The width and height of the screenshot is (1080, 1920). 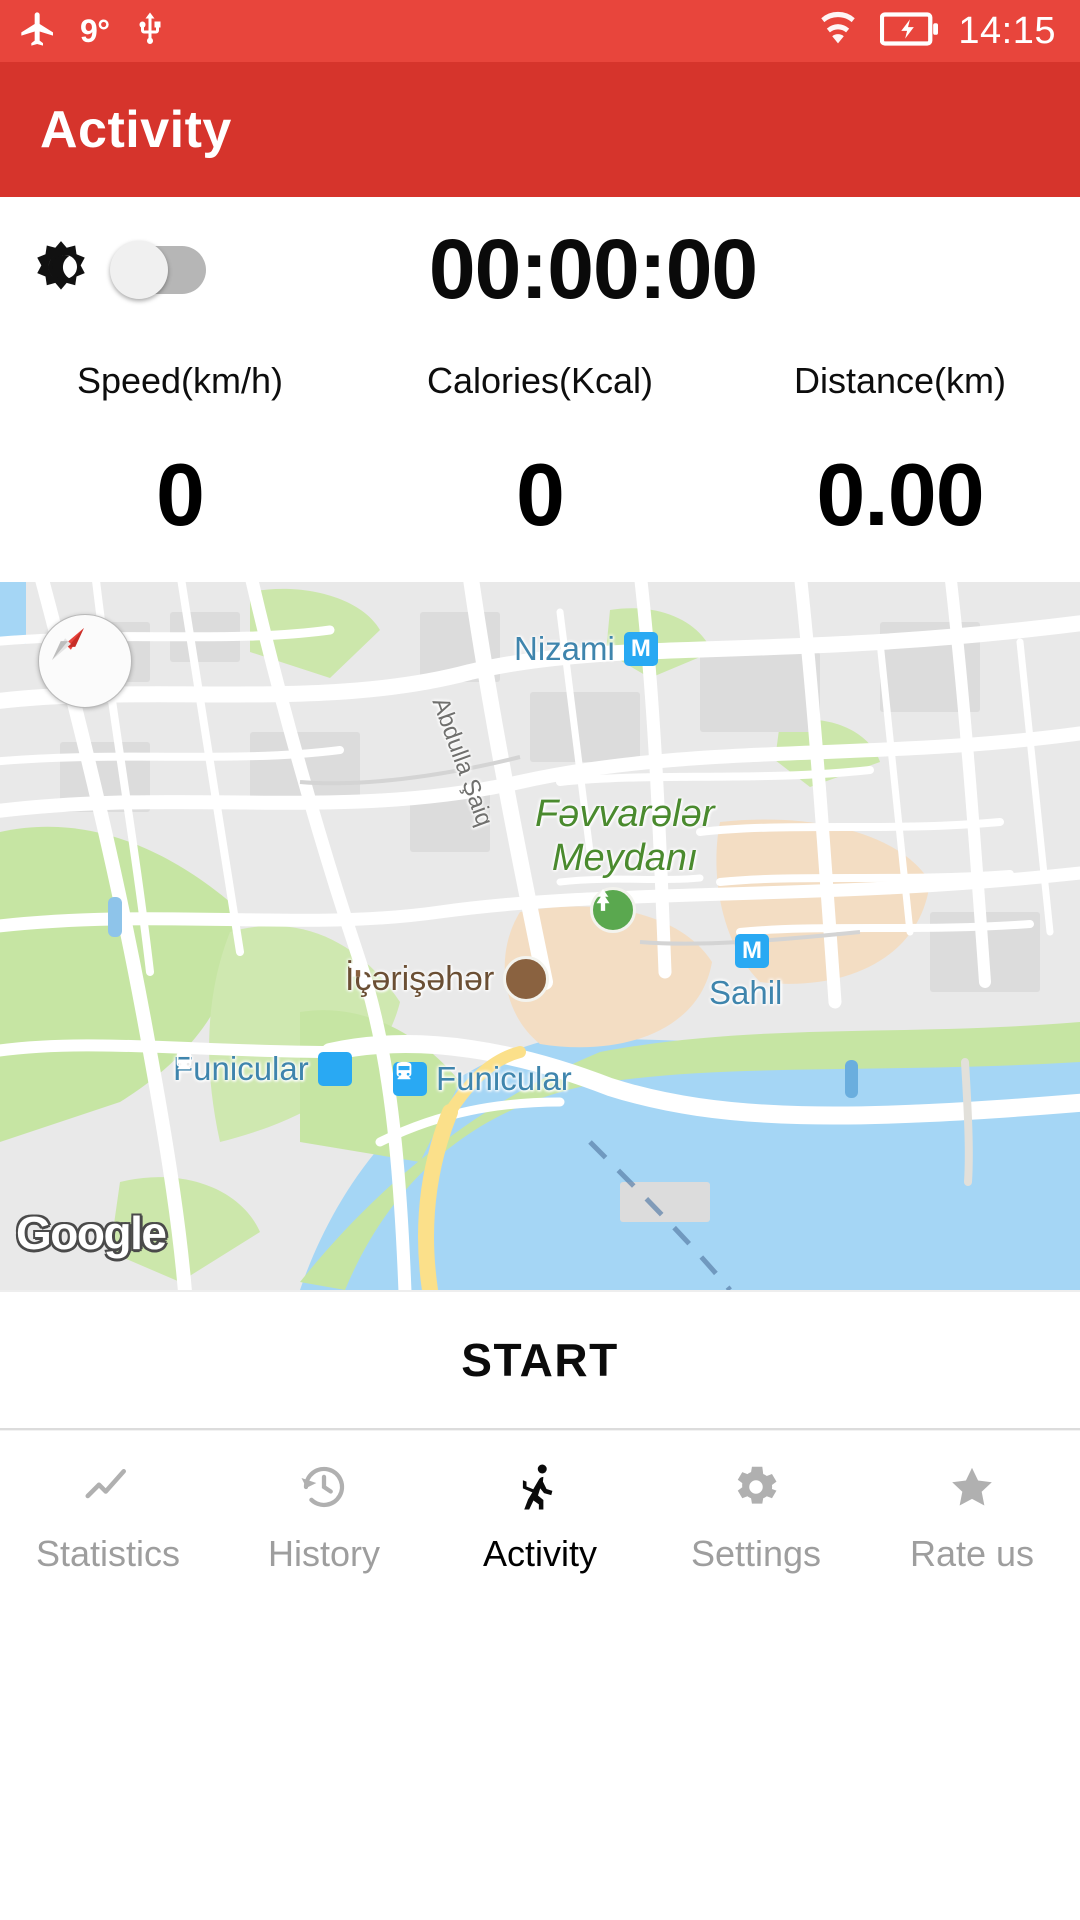 I want to click on status-bar-left: 9°, so click(x=104, y=31).